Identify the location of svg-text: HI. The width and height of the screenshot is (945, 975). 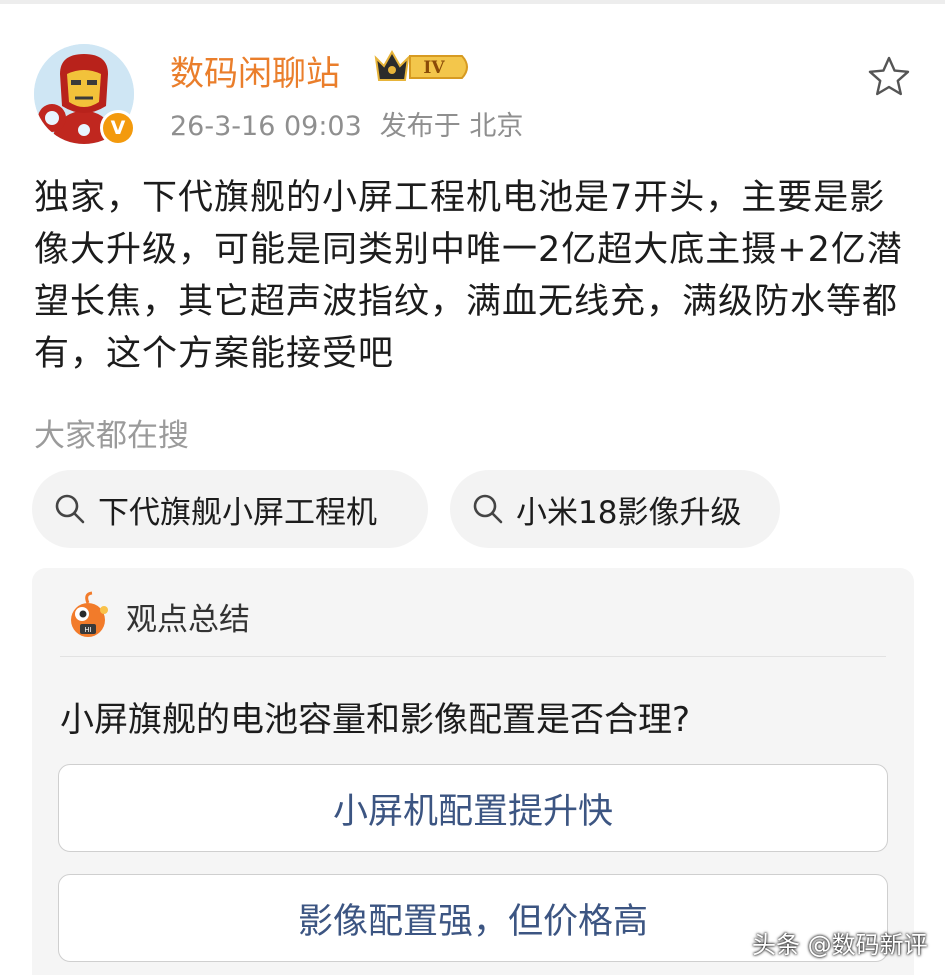
(87, 630).